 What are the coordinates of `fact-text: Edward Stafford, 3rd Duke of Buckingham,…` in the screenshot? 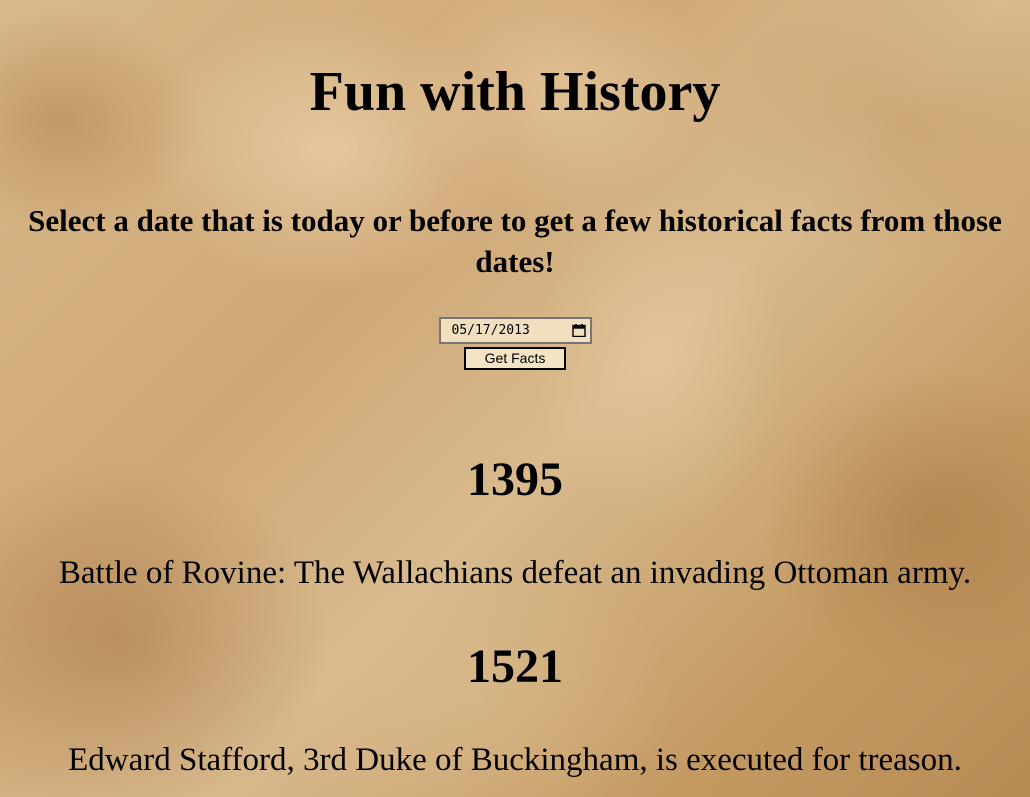 It's located at (515, 760).